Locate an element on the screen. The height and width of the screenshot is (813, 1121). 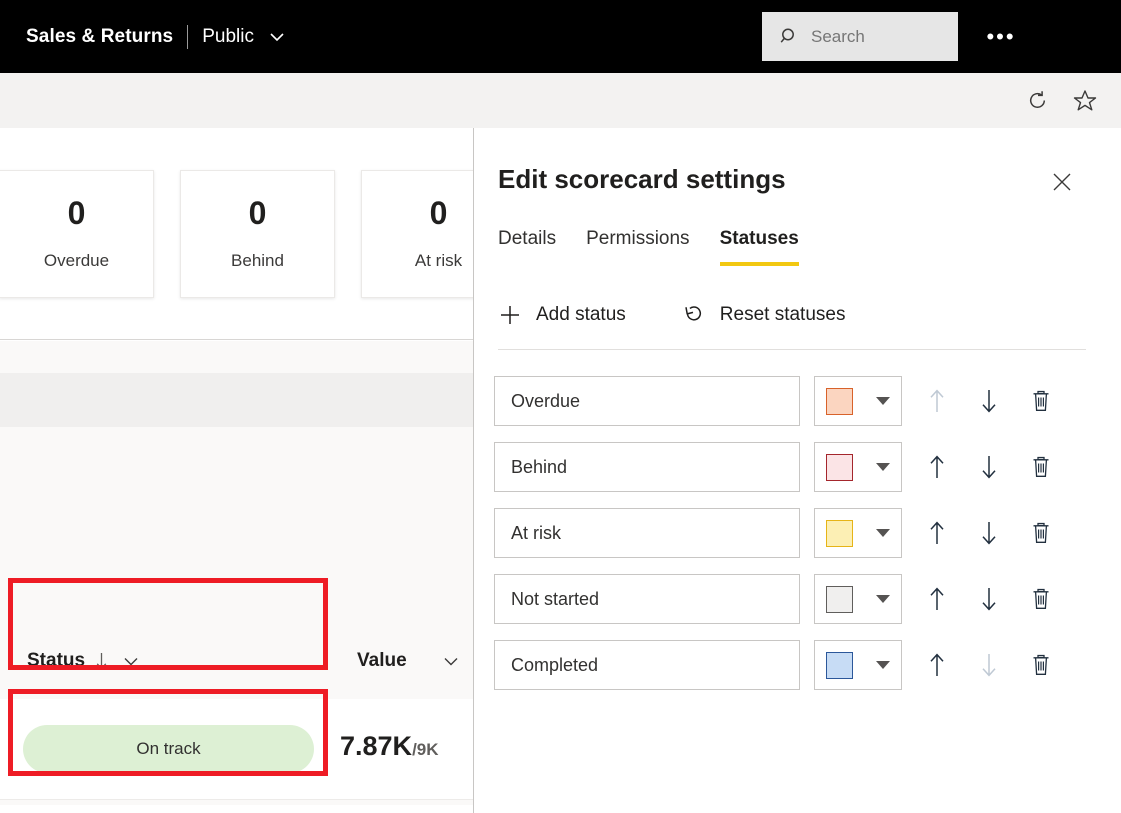
more-horizontal-icon: ••• is located at coordinates (1001, 37).